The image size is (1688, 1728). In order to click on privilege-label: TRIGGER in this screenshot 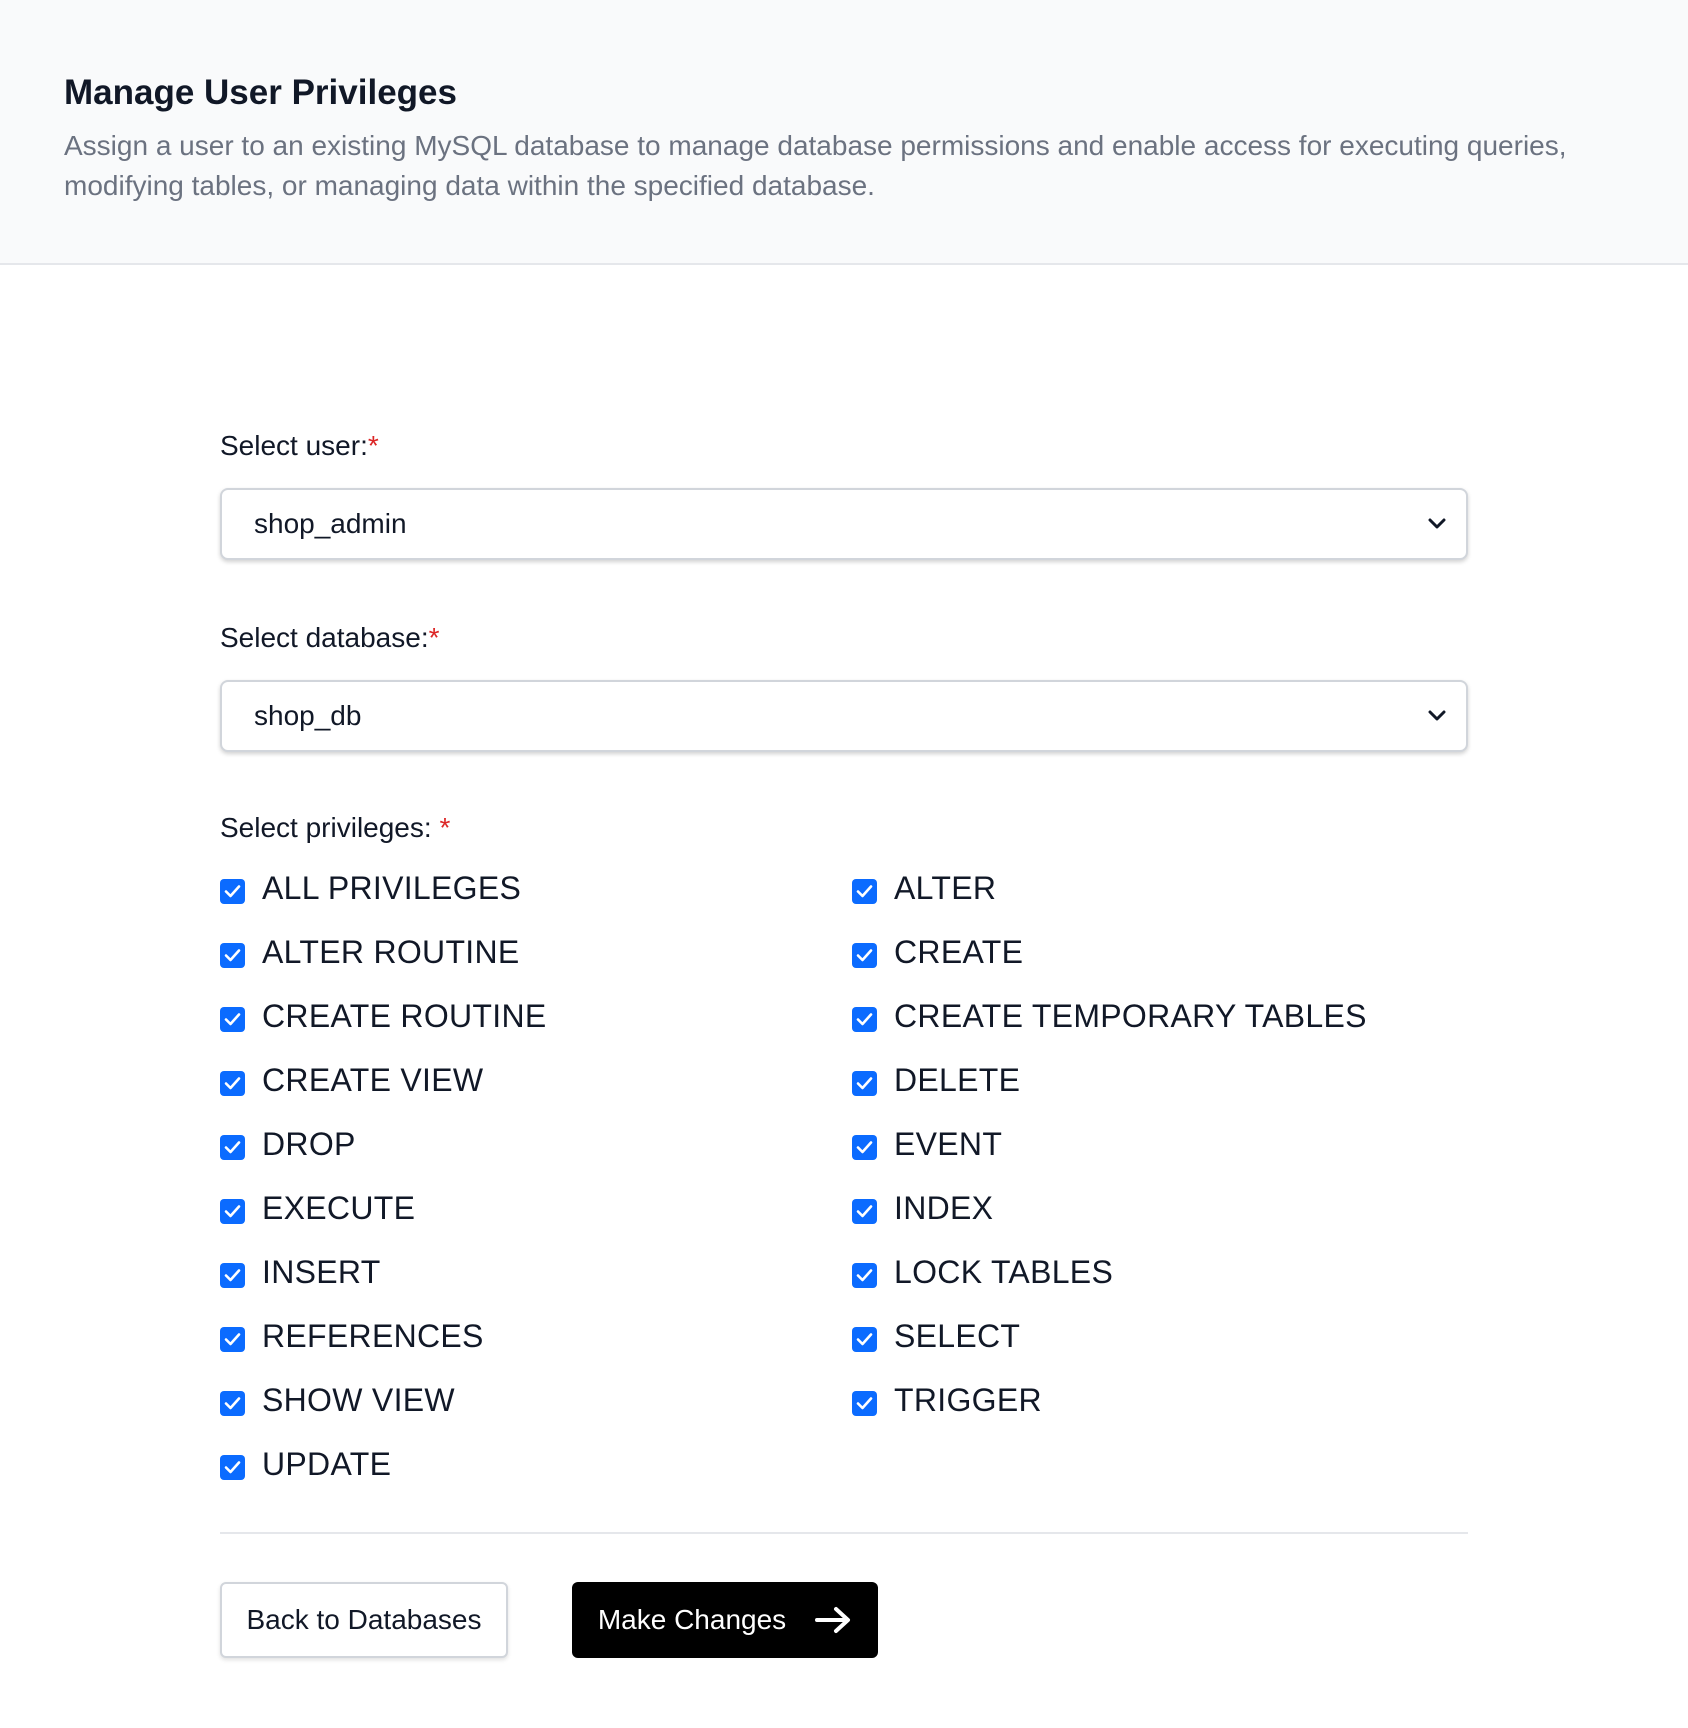, I will do `click(968, 1400)`.